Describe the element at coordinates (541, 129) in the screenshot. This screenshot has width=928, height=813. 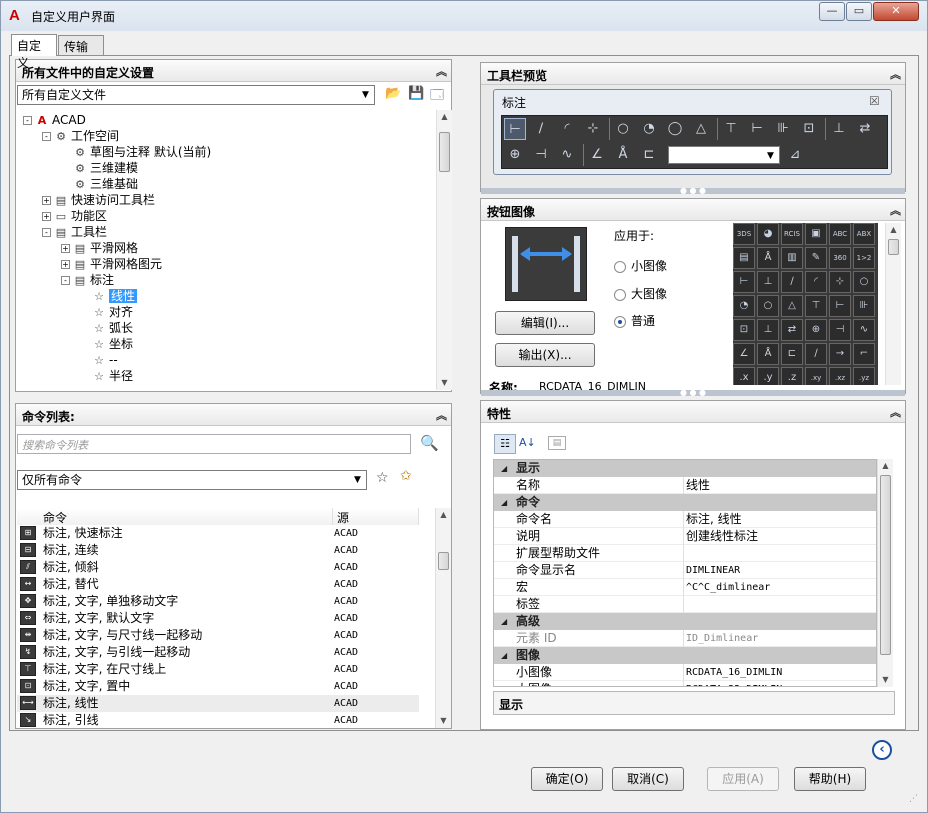
I see `toolbar-tool-icon: ∕` at that location.